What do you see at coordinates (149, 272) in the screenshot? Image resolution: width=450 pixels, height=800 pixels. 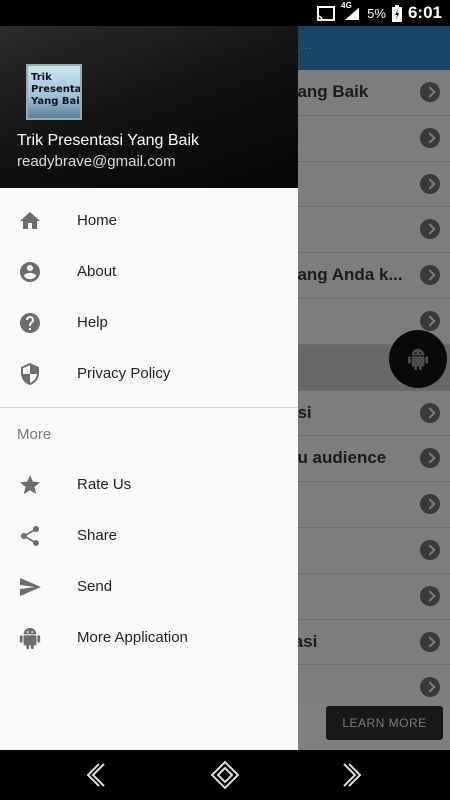 I see `menu-item-about: About` at bounding box center [149, 272].